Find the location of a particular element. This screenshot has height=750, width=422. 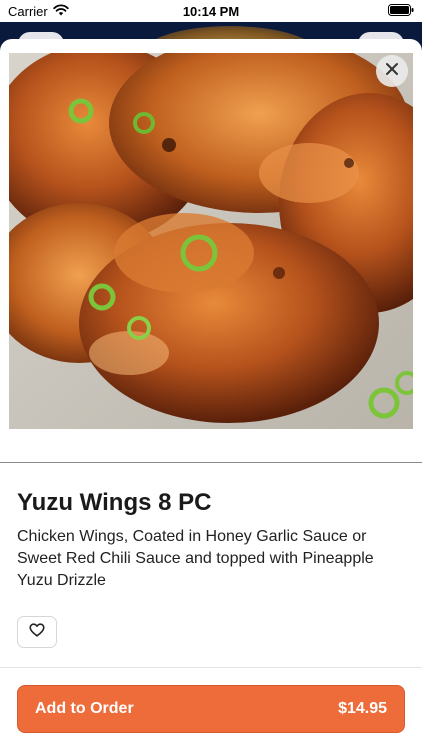

add-to-order-button: Add to Order $14.95 is located at coordinates (211, 709).